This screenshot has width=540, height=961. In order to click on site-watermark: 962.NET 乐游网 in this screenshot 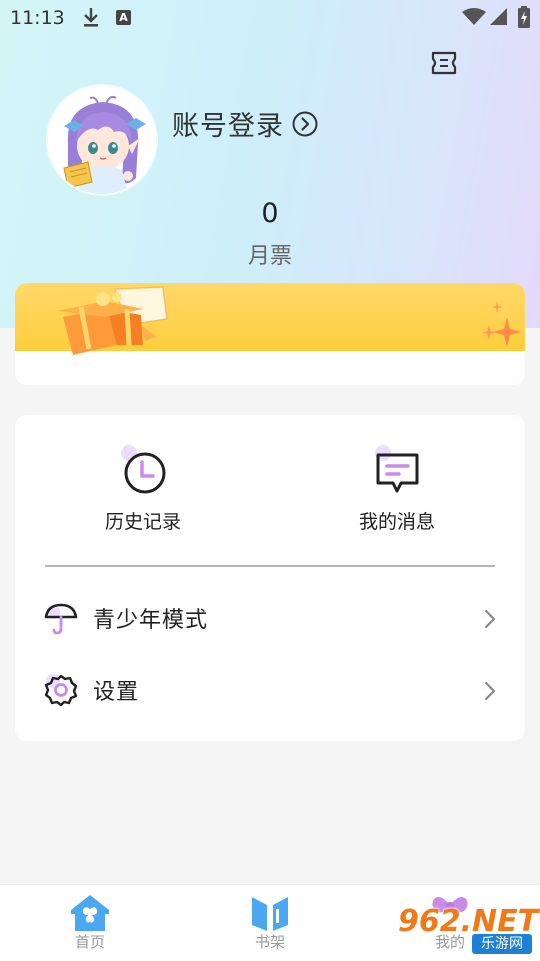, I will do `click(468, 930)`.